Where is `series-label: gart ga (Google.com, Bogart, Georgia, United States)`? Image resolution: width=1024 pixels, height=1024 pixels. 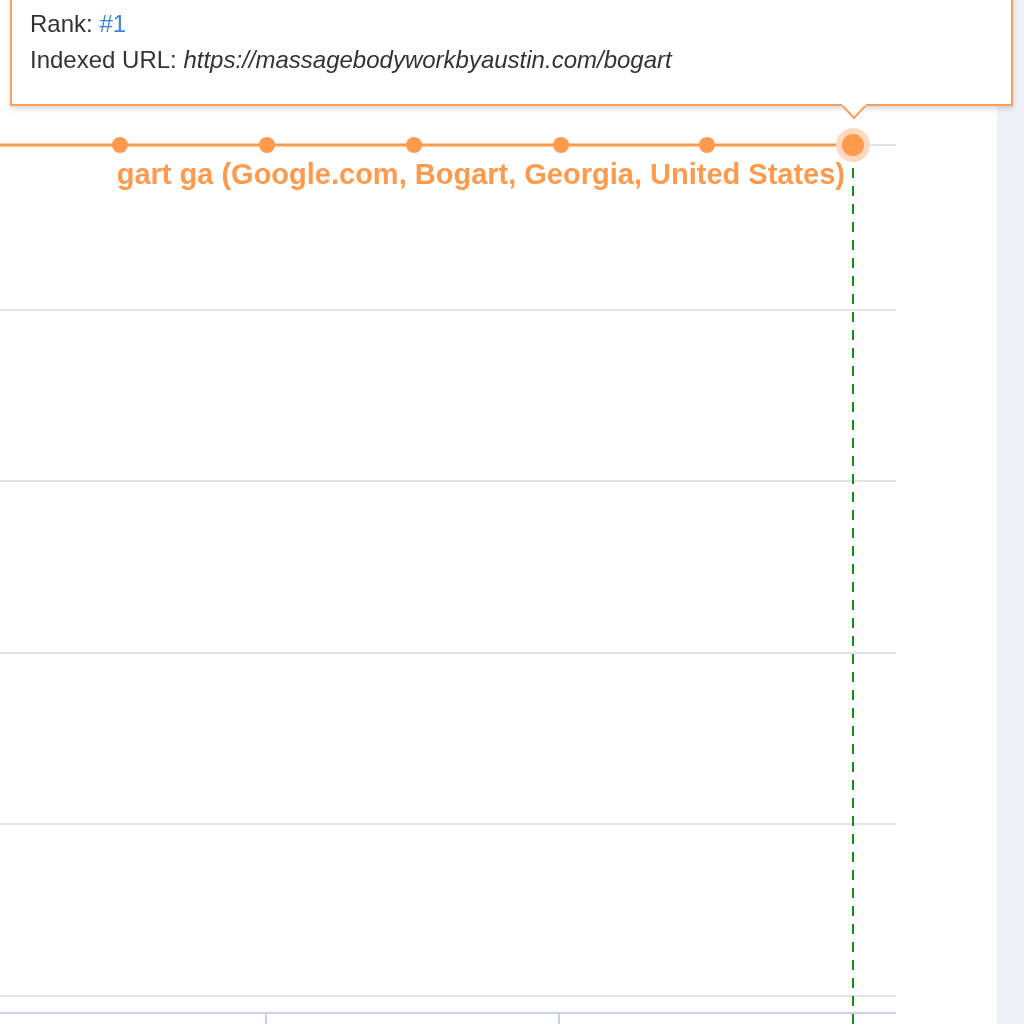
series-label: gart ga (Google.com, Bogart, Georgia, United States) is located at coordinates (480, 174).